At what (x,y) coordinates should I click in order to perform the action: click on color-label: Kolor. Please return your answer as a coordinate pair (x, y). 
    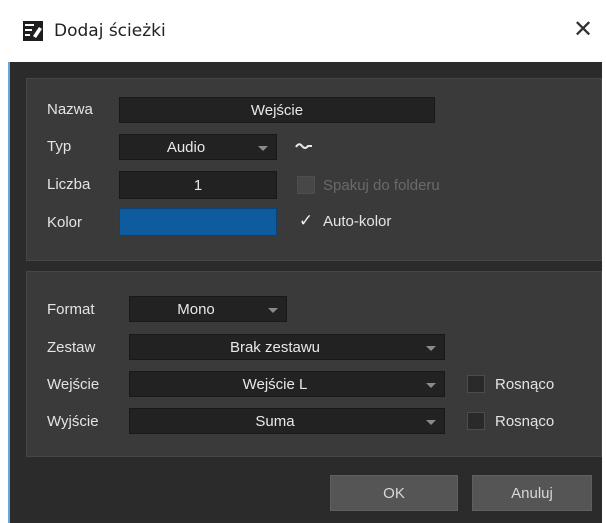
    Looking at the image, I should click on (65, 222).